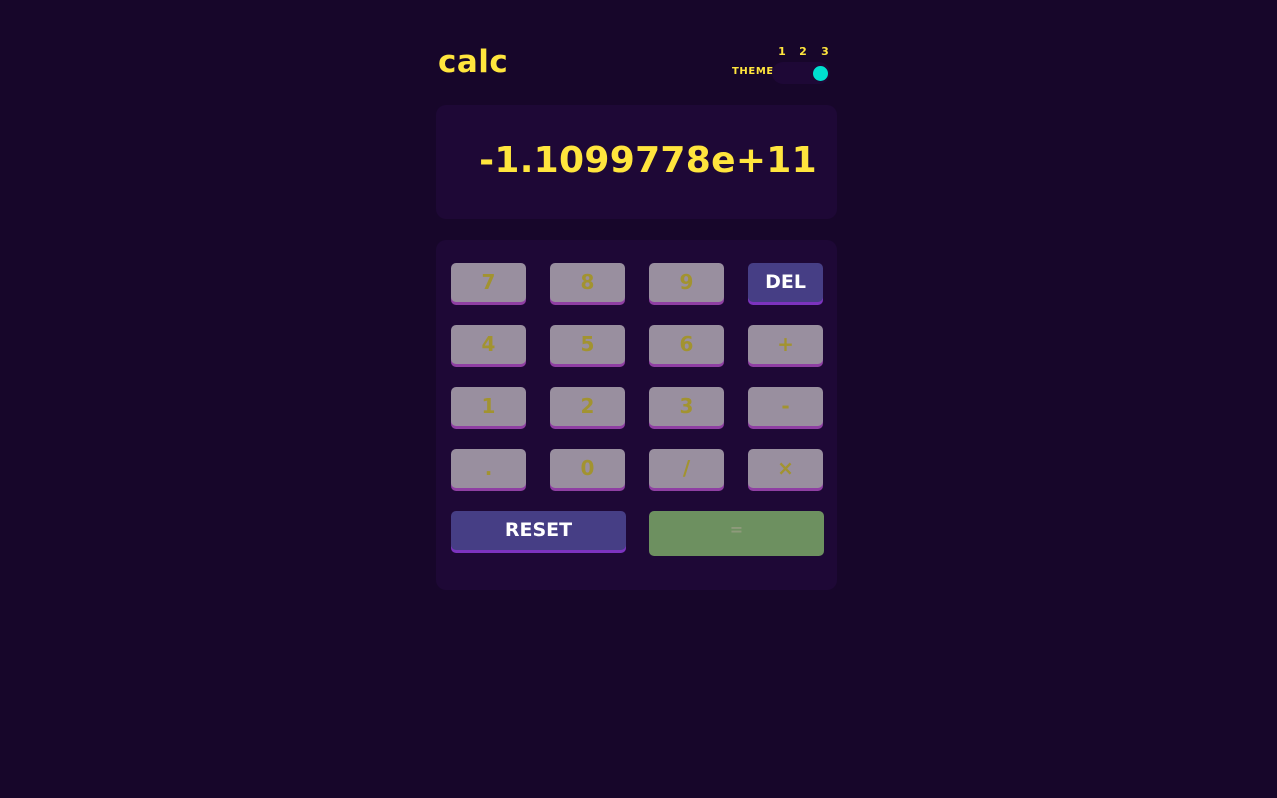 This screenshot has width=1277, height=798. Describe the element at coordinates (488, 344) in the screenshot. I see `key-4: 4` at that location.